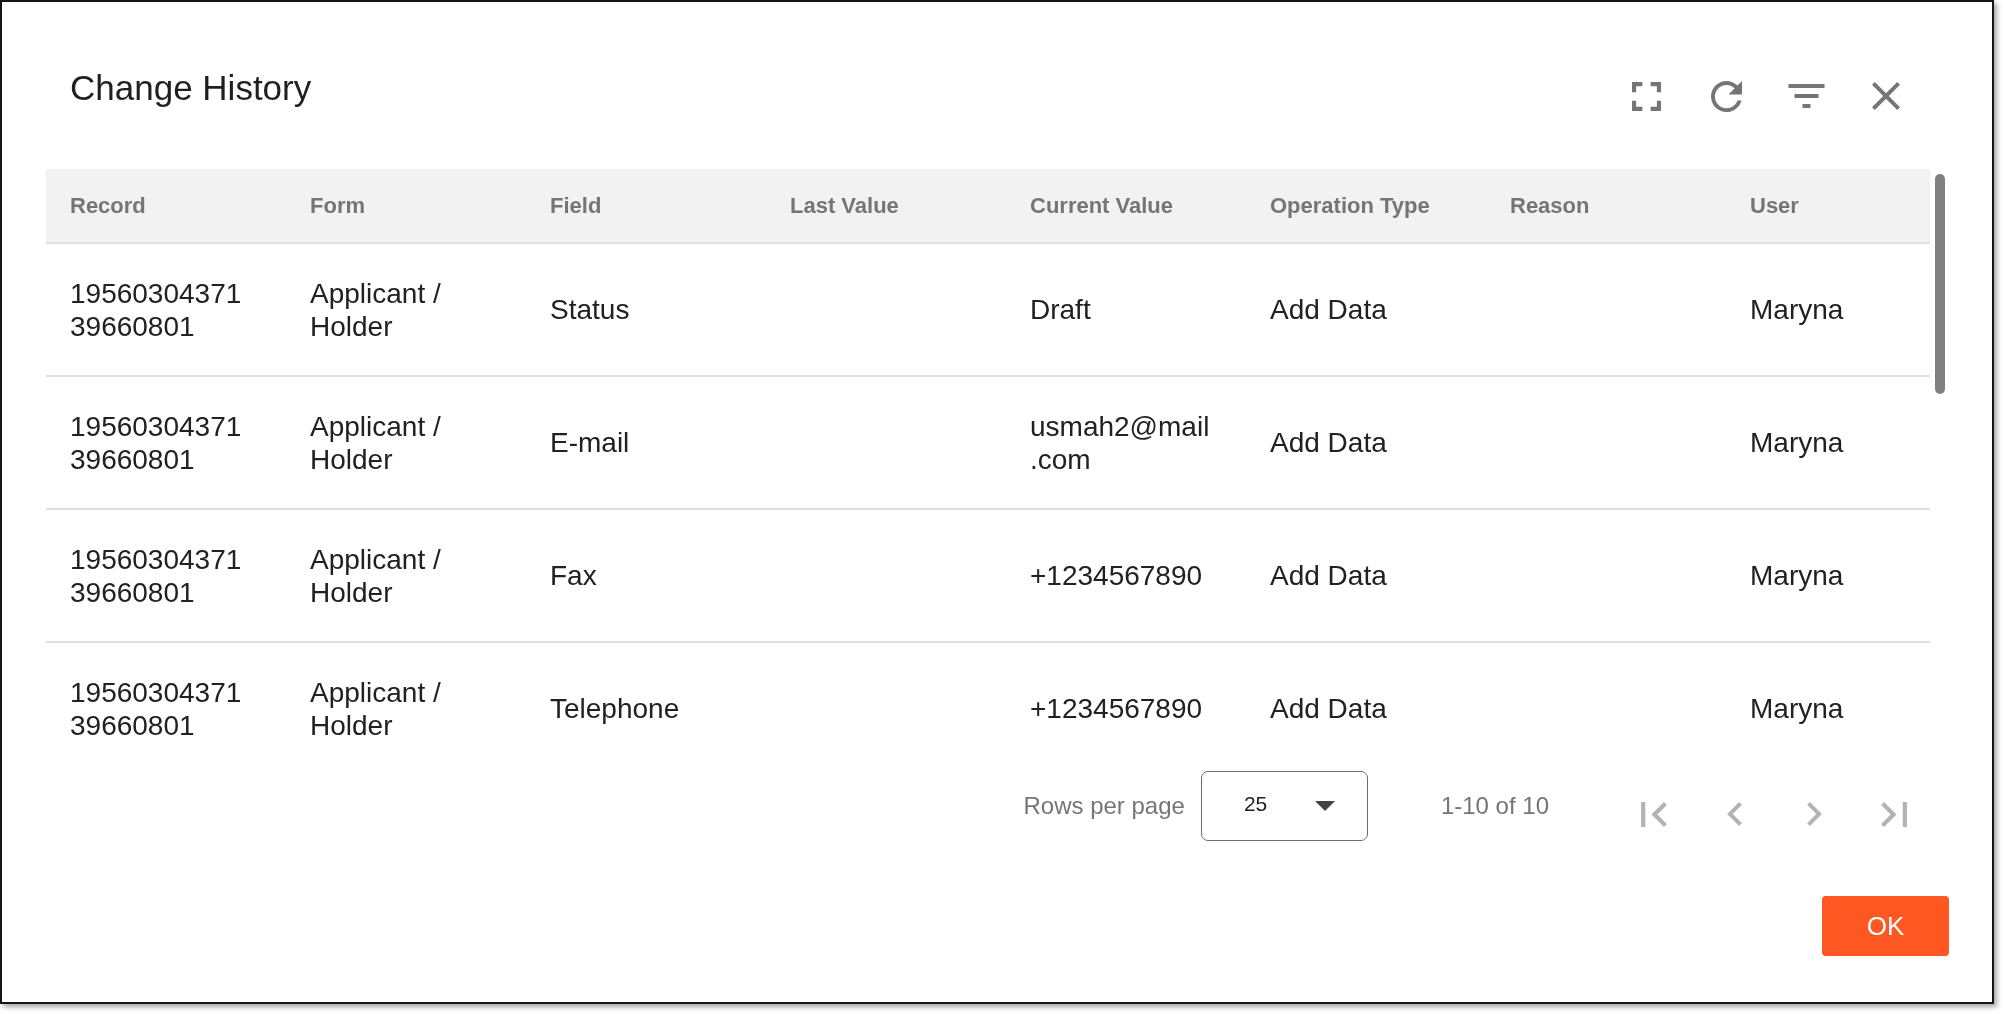 This screenshot has height=1014, width=2004. What do you see at coordinates (615, 708) in the screenshot?
I see `table-cell: Telephone` at bounding box center [615, 708].